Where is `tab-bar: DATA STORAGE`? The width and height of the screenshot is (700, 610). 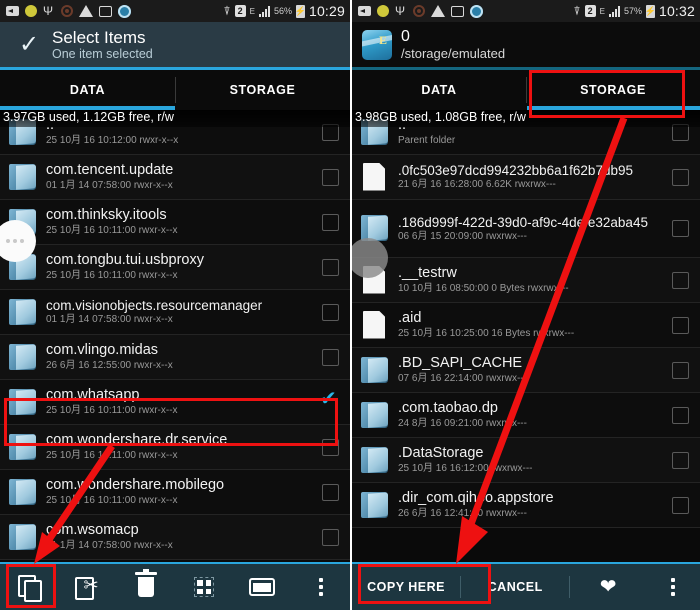
tab-bar: DATA STORAGE is located at coordinates (526, 90).